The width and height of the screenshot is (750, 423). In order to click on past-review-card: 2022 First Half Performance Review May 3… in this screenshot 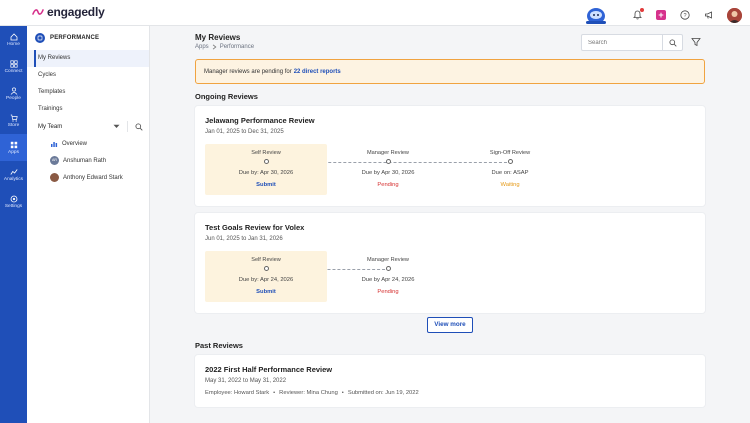, I will do `click(450, 381)`.